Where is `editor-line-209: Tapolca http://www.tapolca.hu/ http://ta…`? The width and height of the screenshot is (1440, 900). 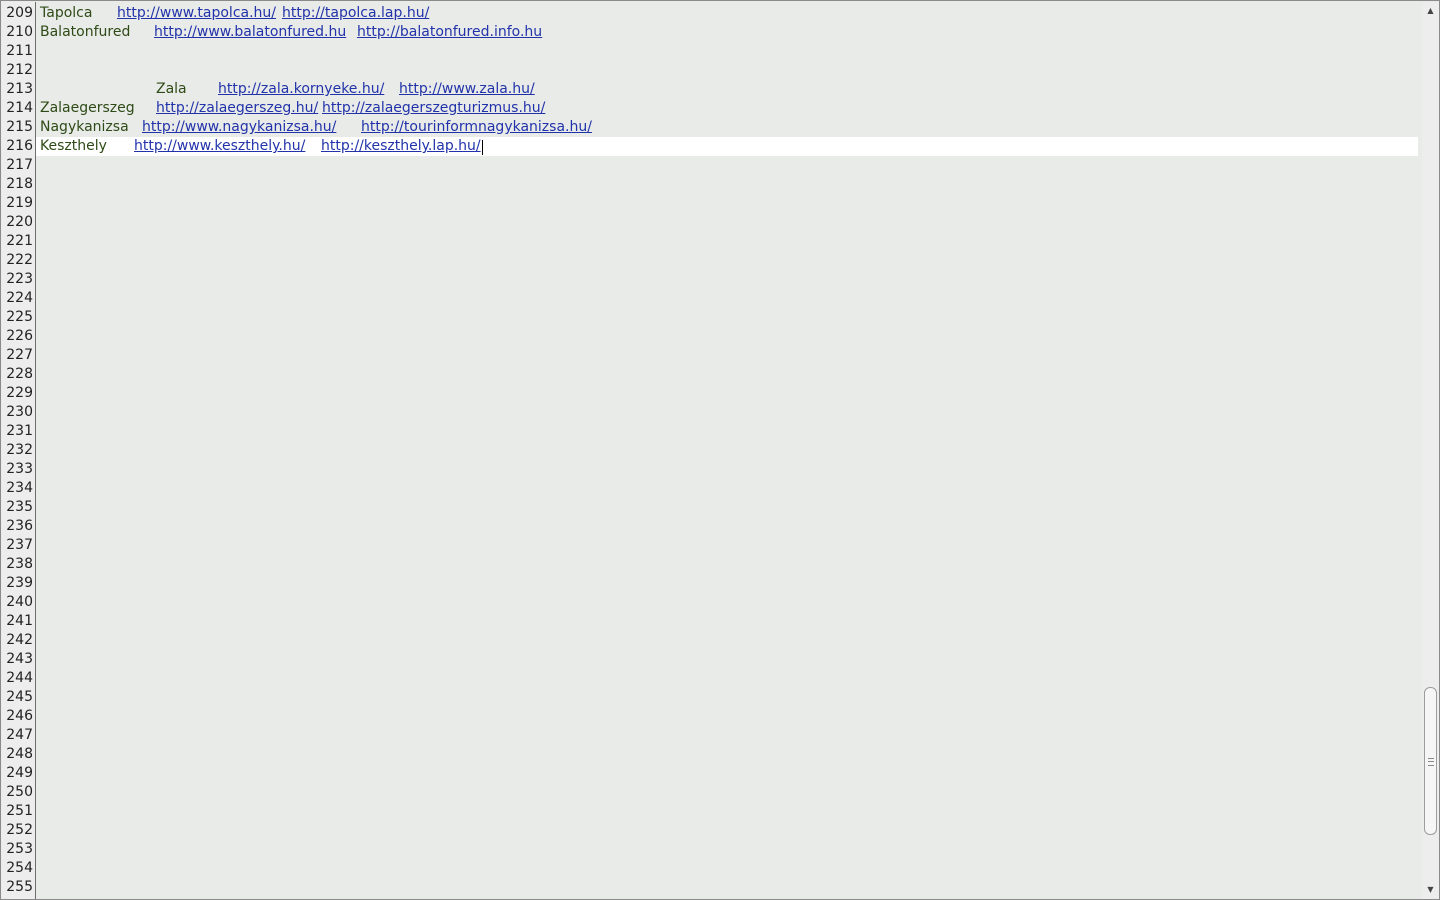
editor-line-209: Tapolca http://www.tapolca.hu/ http://ta… is located at coordinates (727, 13).